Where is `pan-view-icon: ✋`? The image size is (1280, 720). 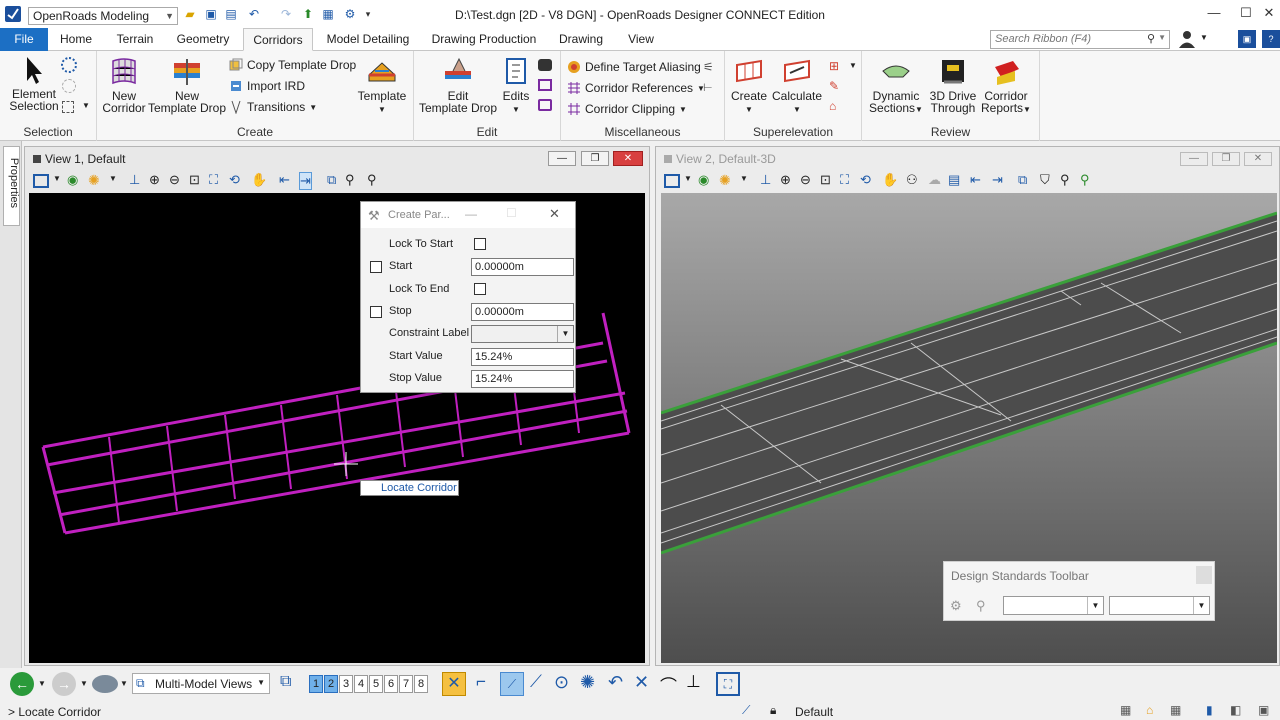
pan-view-icon: ✋ is located at coordinates (890, 180).